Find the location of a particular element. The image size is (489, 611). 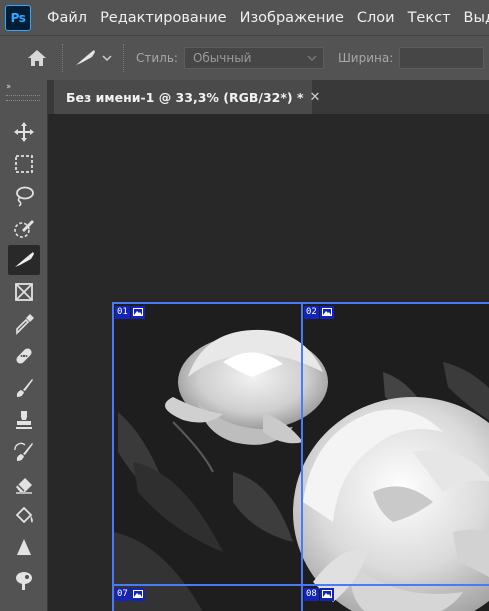

style-select-value: Обычный is located at coordinates (222, 58).